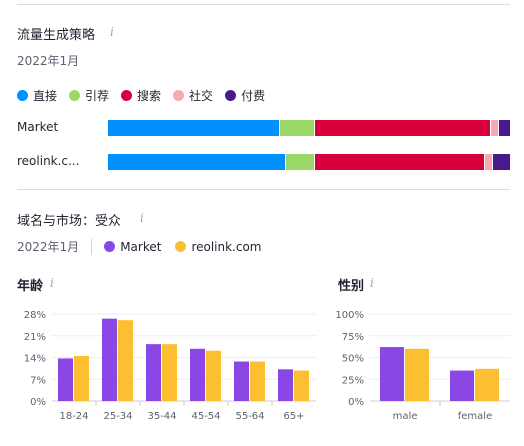 This screenshot has width=524, height=446. What do you see at coordinates (22, 95) in the screenshot?
I see `legend-dot-direct` at bounding box center [22, 95].